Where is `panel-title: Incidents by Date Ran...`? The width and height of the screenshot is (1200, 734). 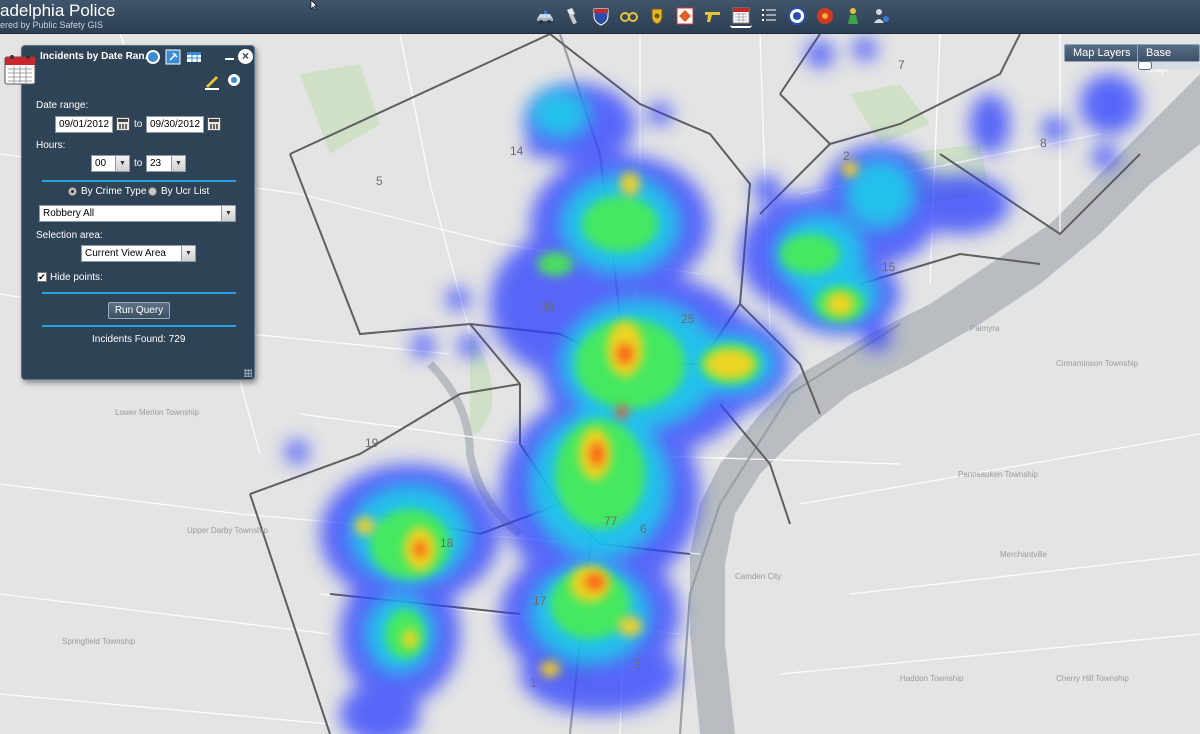
panel-title: Incidents by Date Ran... is located at coordinates (96, 56).